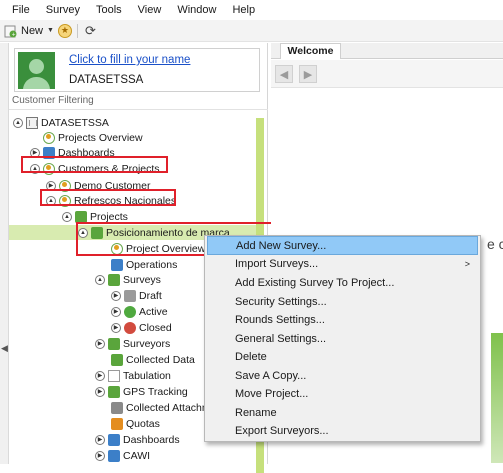 The height and width of the screenshot is (473, 503). What do you see at coordinates (63, 10) in the screenshot?
I see `menu-survey: Survey` at bounding box center [63, 10].